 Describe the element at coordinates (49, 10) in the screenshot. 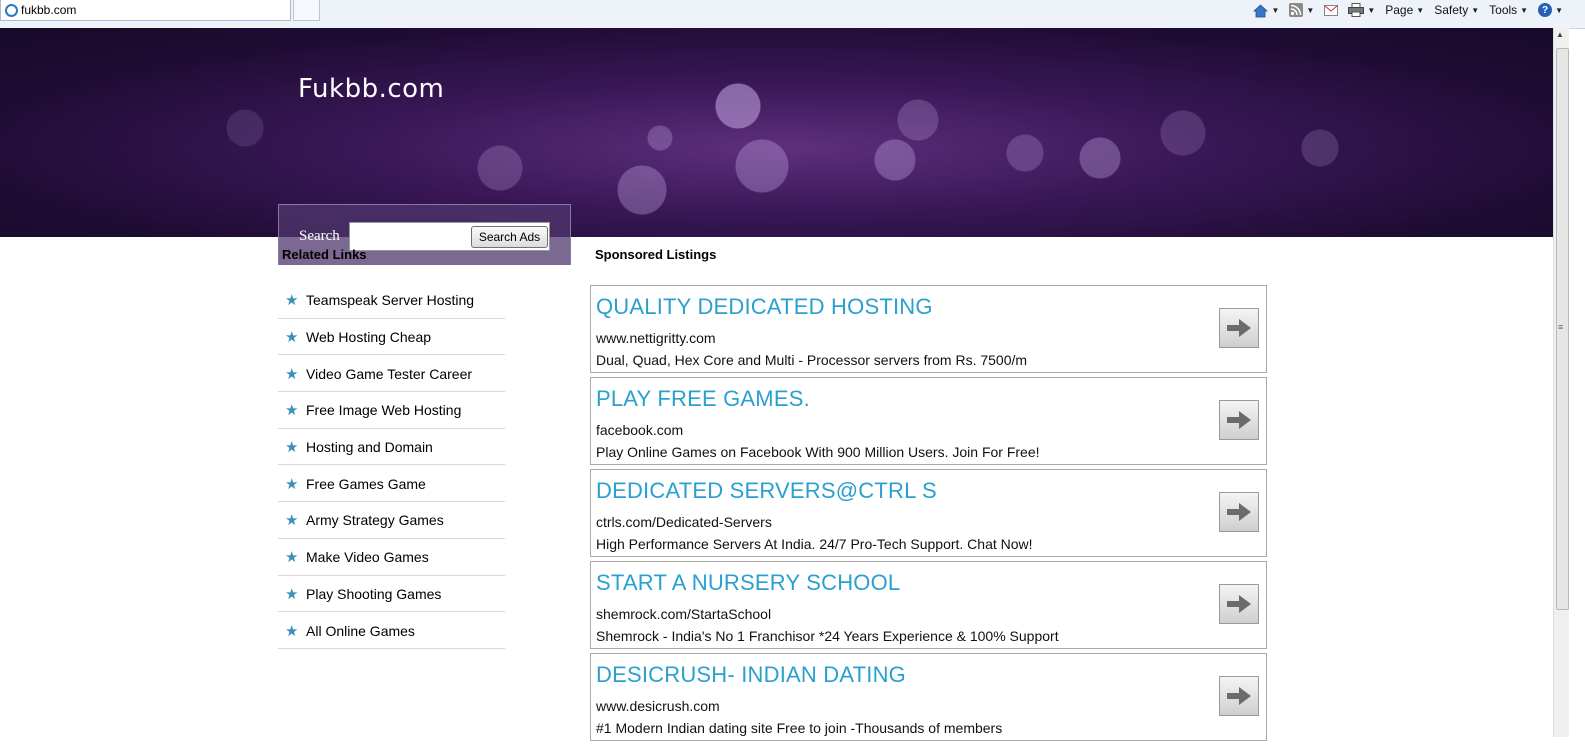

I see `tab-title: fukbb.com` at that location.